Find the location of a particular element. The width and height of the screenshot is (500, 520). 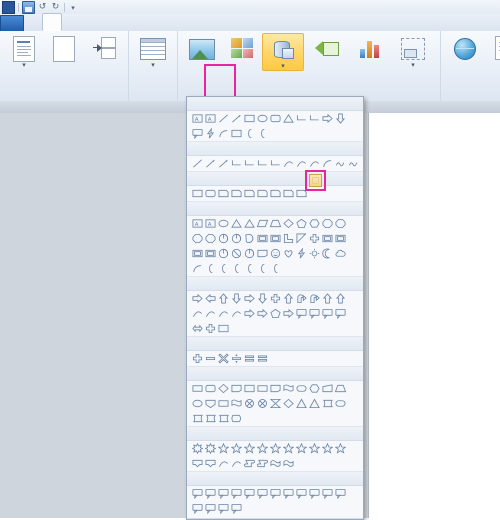

ribbon-button-screenshot: ▾ is located at coordinates (413, 51).